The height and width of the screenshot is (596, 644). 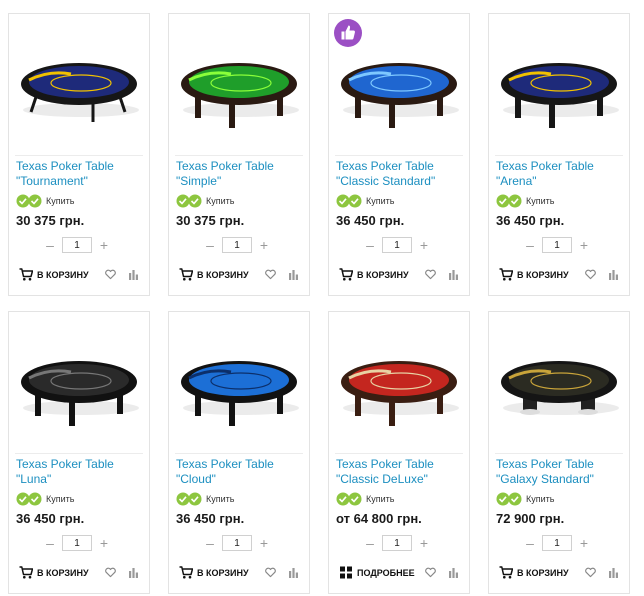 I want to click on product-title: Texas Poker Table "Classic Standard", so click(x=401, y=174).